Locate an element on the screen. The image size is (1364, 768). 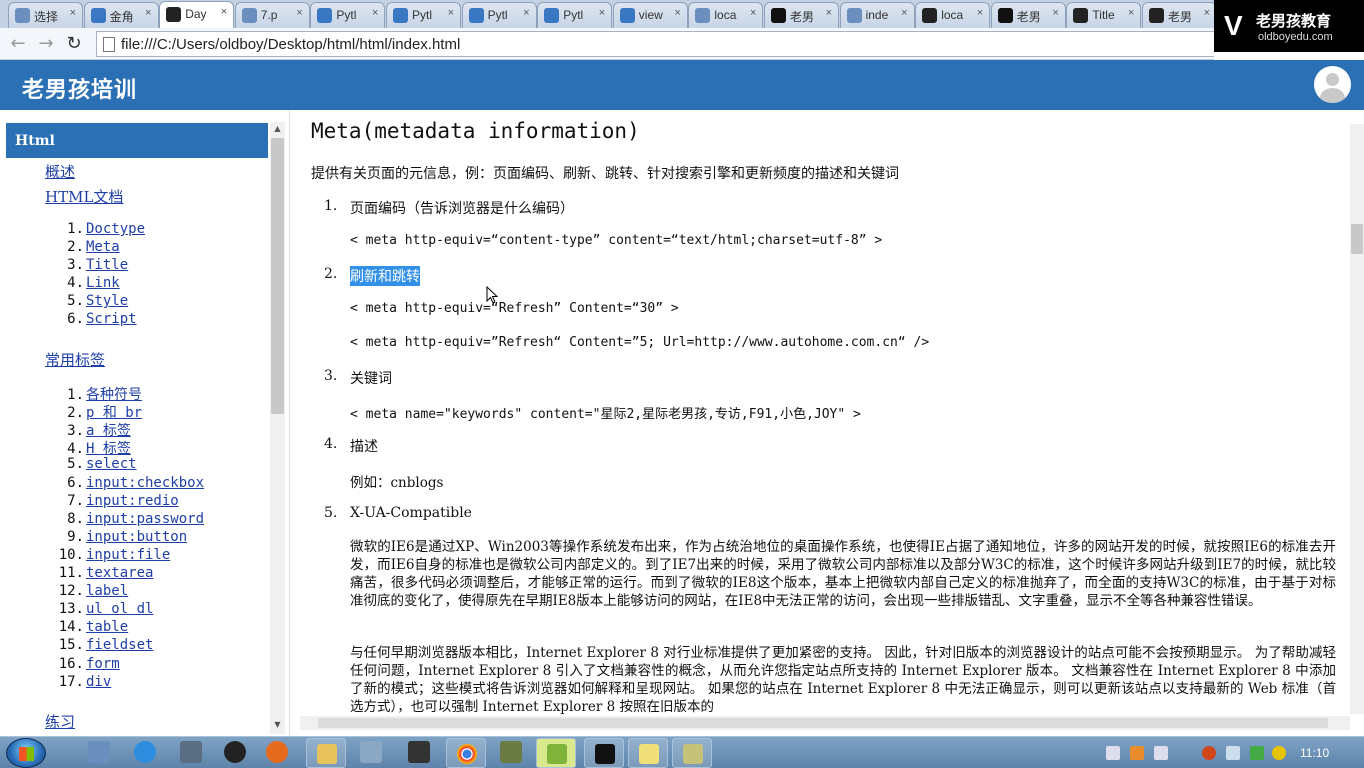
tab-2: Day × is located at coordinates (197, 14).